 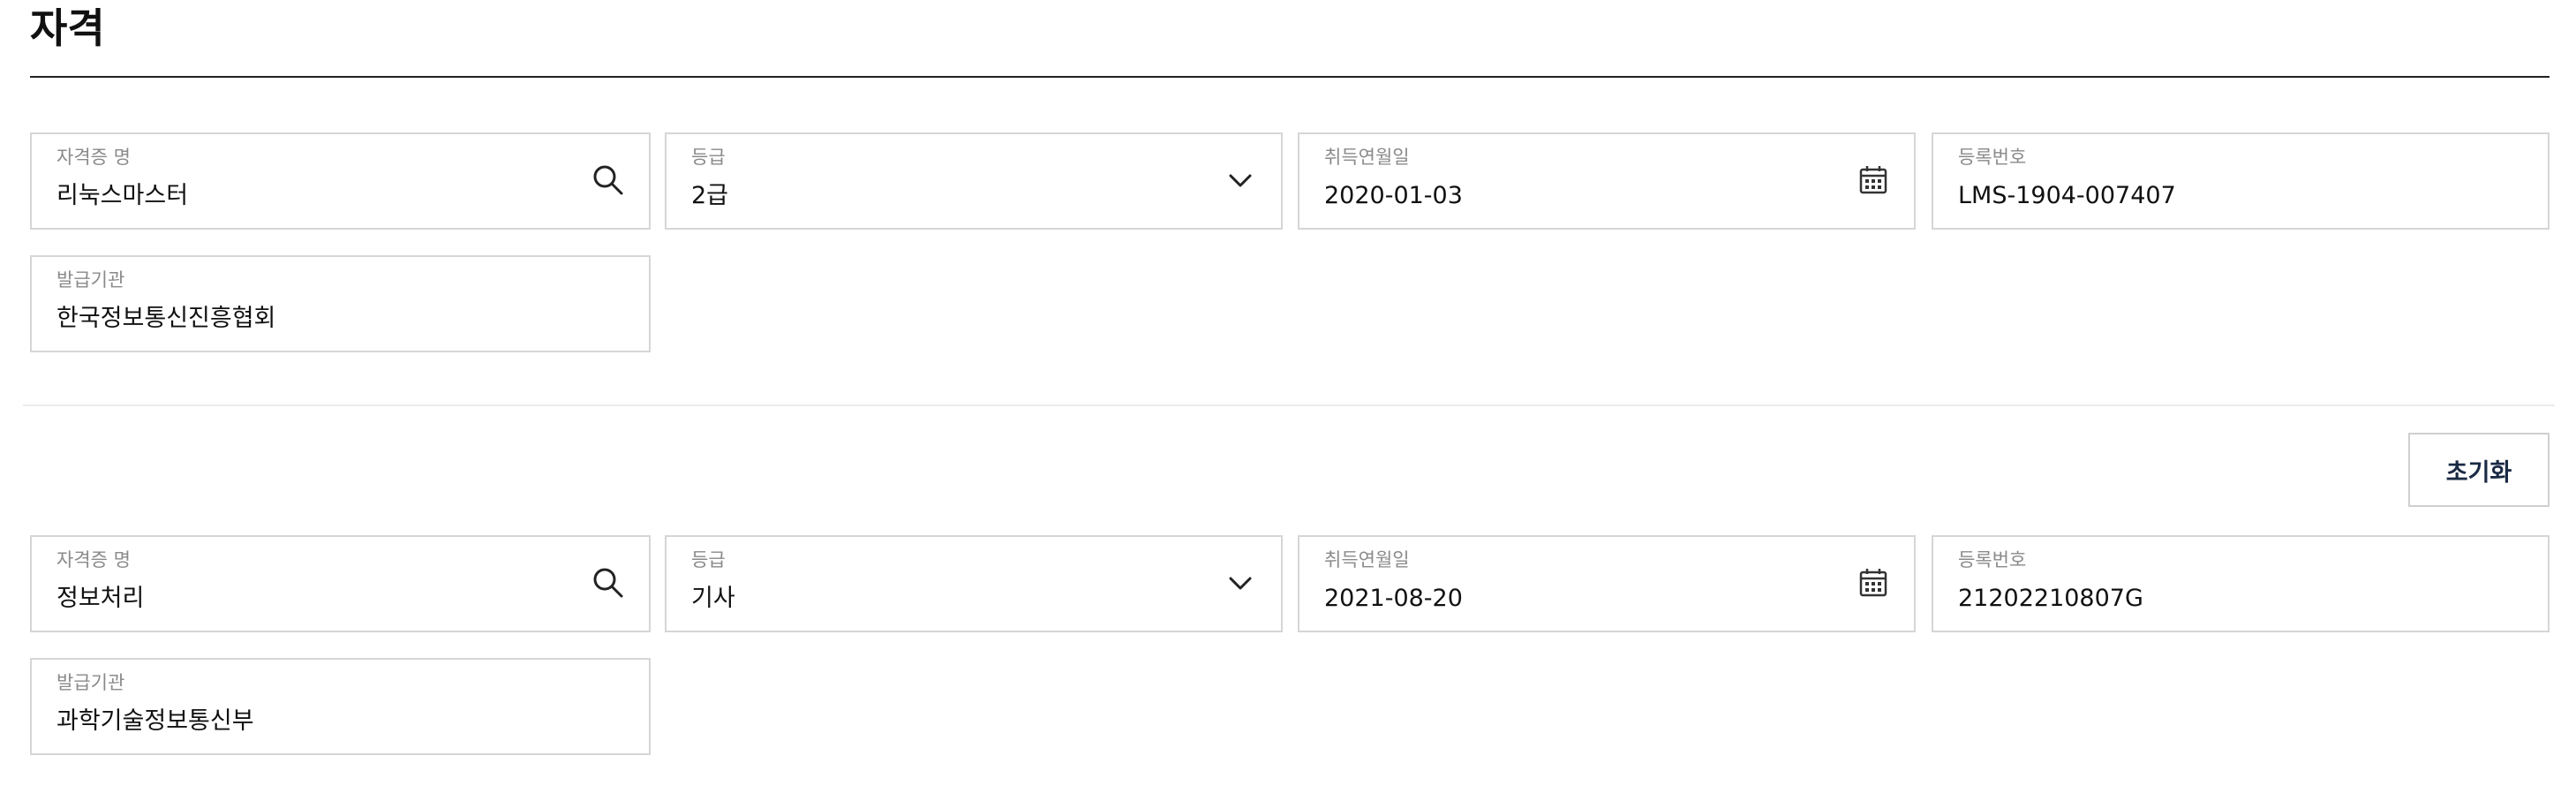 What do you see at coordinates (974, 181) in the screenshot?
I see `grade-select: 등급 2급` at bounding box center [974, 181].